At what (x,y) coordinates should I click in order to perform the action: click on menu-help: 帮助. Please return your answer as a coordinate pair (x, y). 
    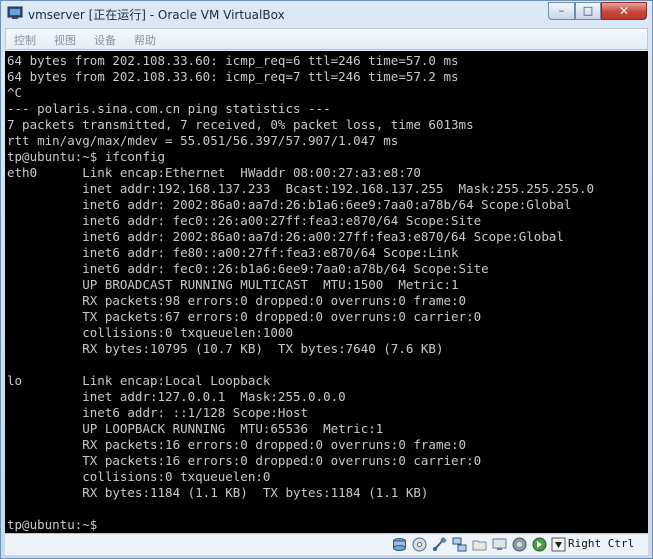
    Looking at the image, I should click on (145, 40).